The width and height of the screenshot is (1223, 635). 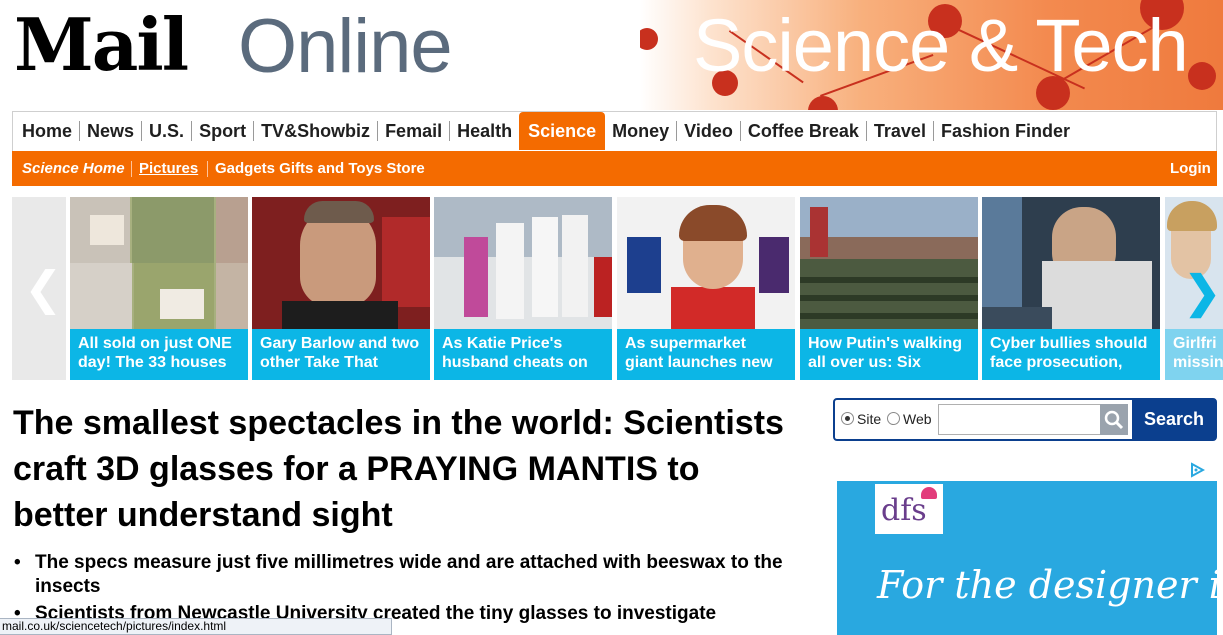 What do you see at coordinates (1047, 585) in the screenshot?
I see `ad-tagline: For the designer in you` at bounding box center [1047, 585].